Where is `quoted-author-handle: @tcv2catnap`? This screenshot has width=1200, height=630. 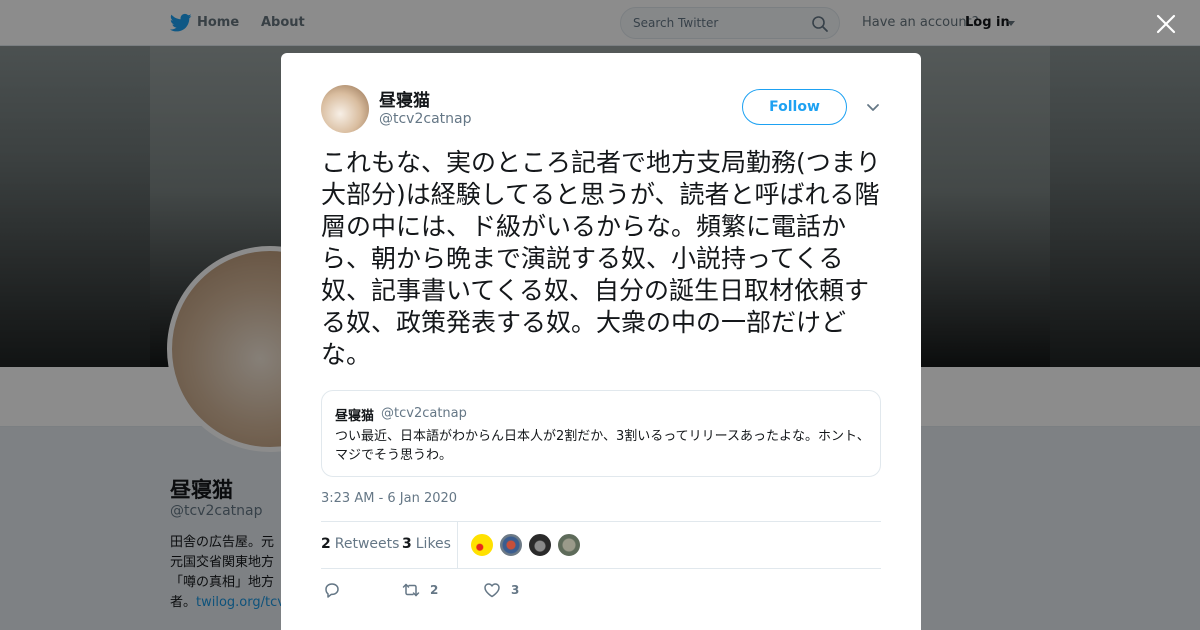
quoted-author-handle: @tcv2catnap is located at coordinates (424, 413).